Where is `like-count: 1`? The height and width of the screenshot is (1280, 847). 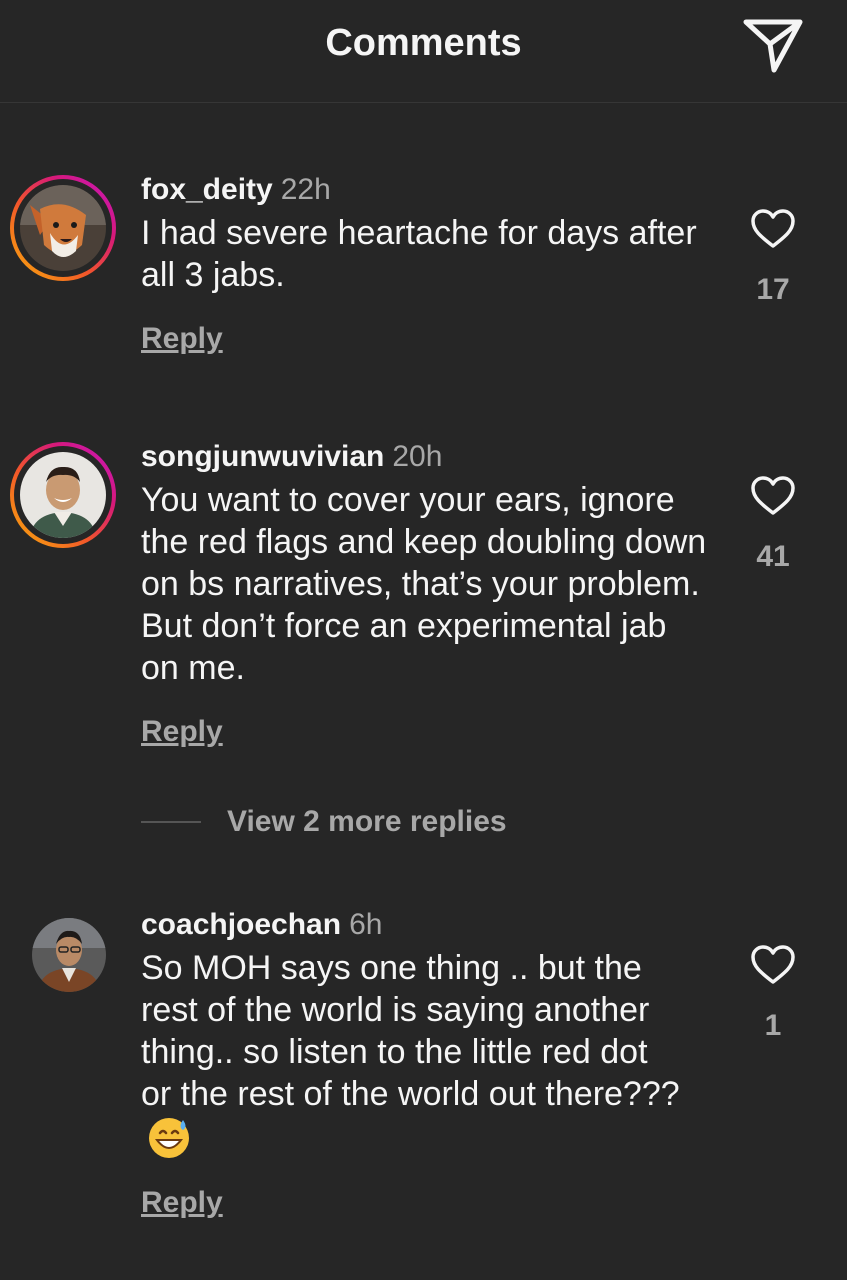 like-count: 1 is located at coordinates (773, 1025).